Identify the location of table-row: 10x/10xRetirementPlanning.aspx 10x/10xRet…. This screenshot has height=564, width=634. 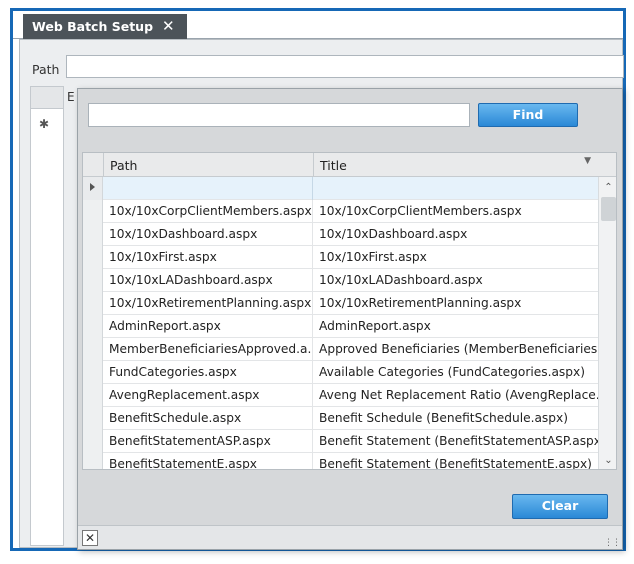
(340, 303).